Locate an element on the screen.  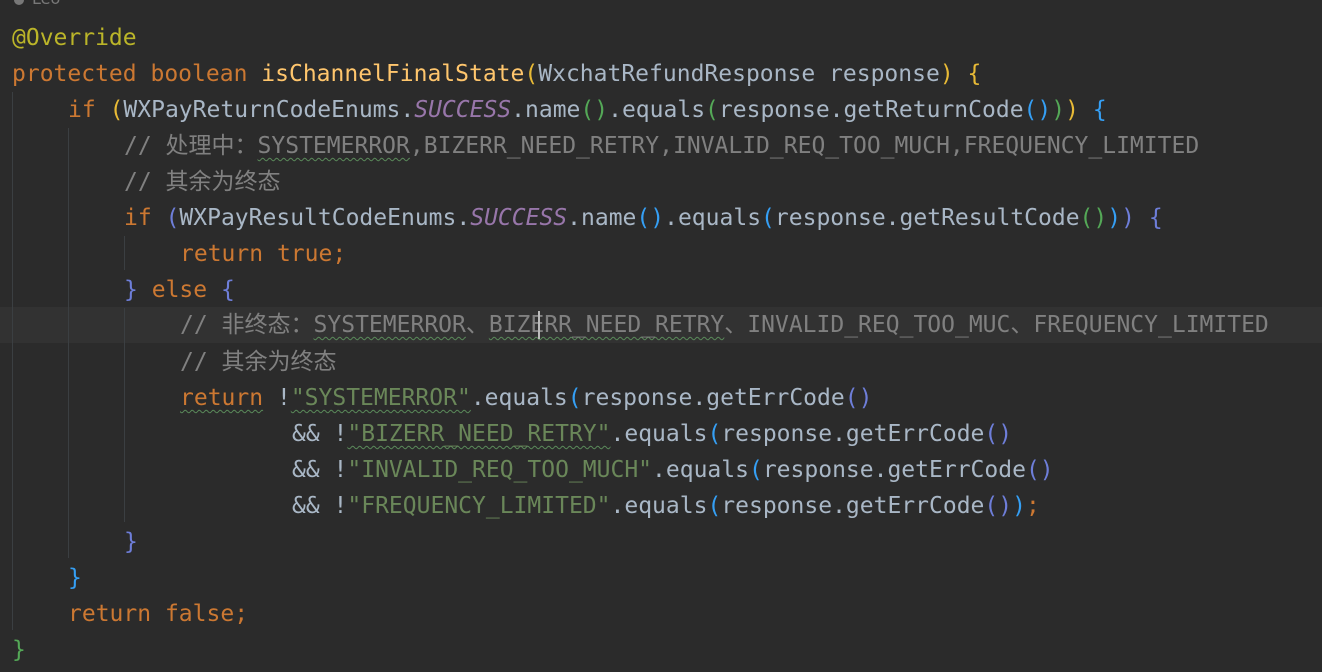
code-line-18: } is located at coordinates (19, 650).